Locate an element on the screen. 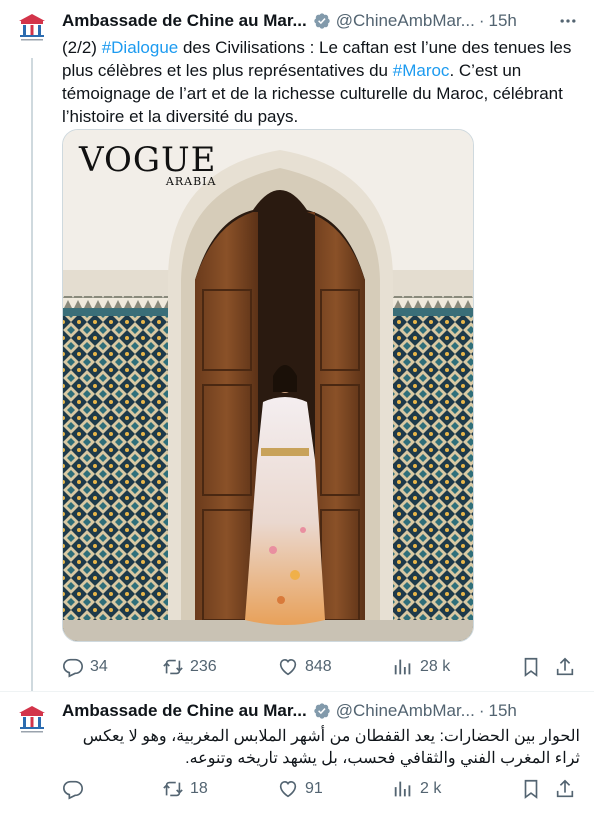 The height and width of the screenshot is (816, 594). vogue-logo-main: VOGUE is located at coordinates (148, 160).